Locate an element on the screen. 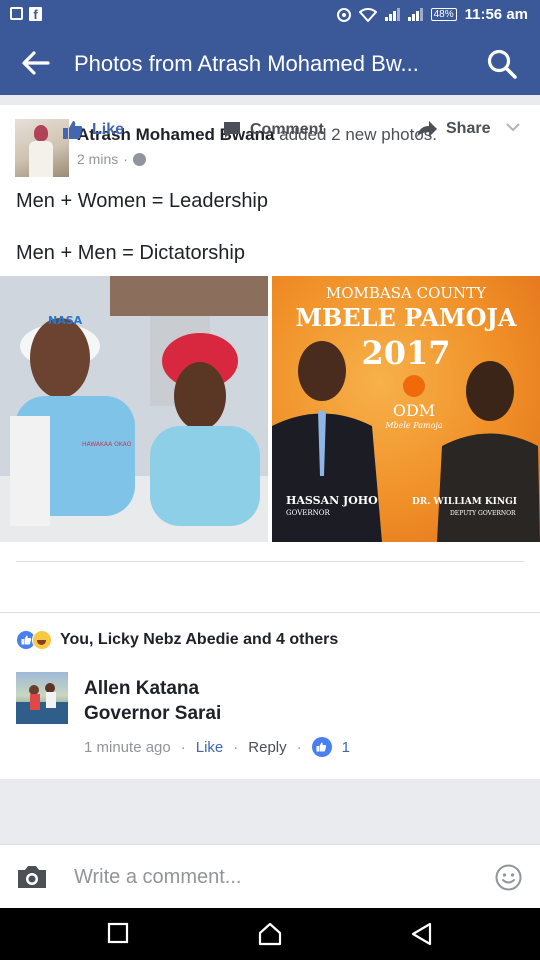  home-icon is located at coordinates (270, 934).